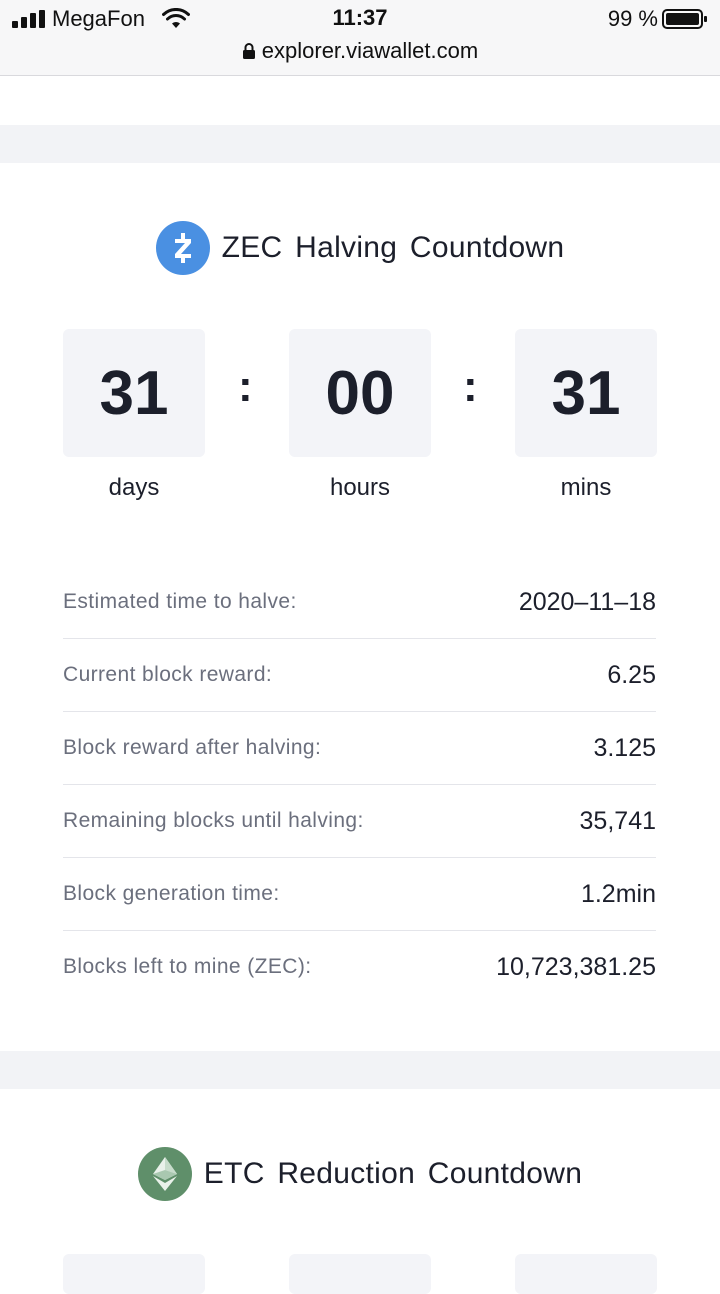 The width and height of the screenshot is (720, 1294). I want to click on info-row-generation-time: Block generation time: 1.2min, so click(359, 894).